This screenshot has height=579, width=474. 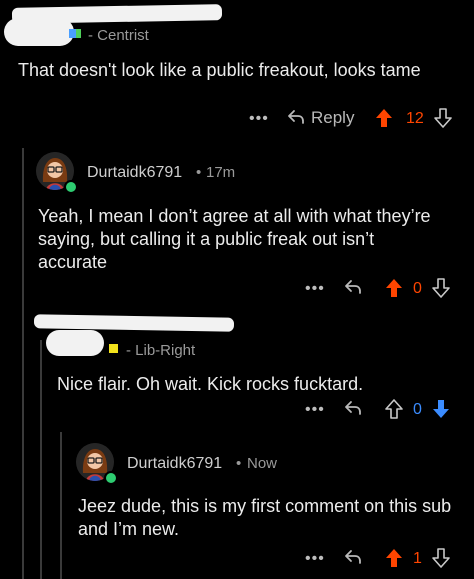 What do you see at coordinates (332, 118) in the screenshot?
I see `reply-label: Reply` at bounding box center [332, 118].